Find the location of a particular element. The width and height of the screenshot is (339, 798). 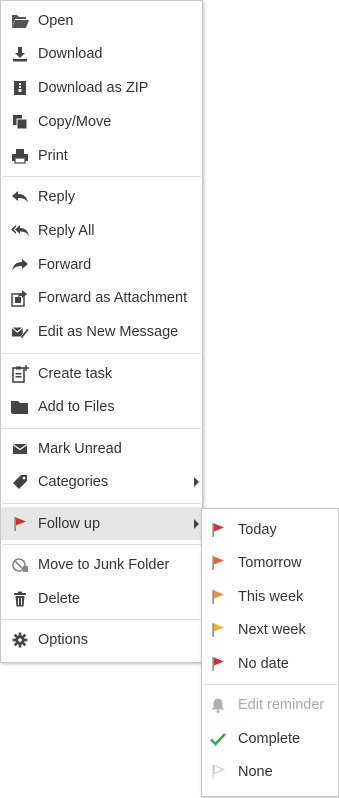

menu-item-mark-unread: Mark Unread is located at coordinates (101, 448).